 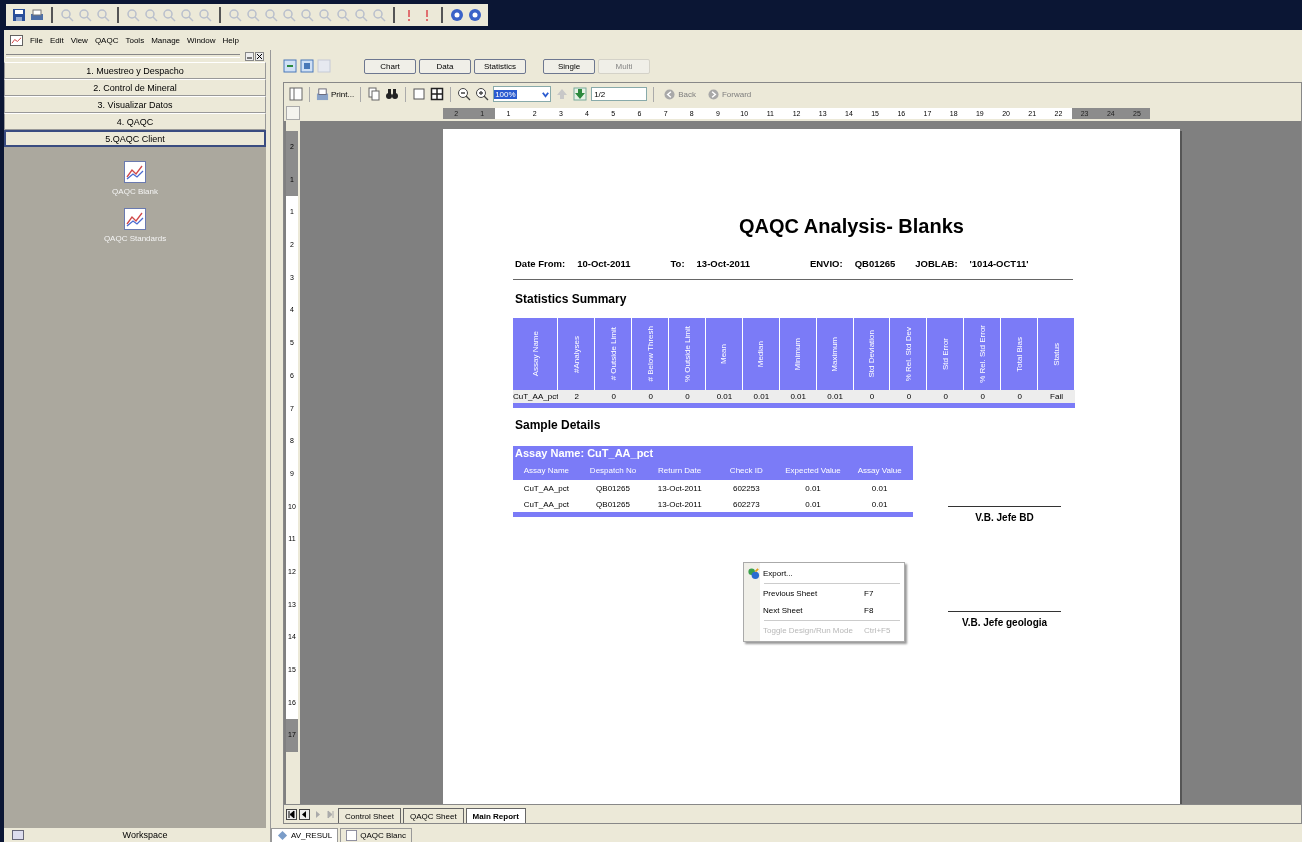 What do you see at coordinates (352, 835) in the screenshot?
I see `window-icon` at bounding box center [352, 835].